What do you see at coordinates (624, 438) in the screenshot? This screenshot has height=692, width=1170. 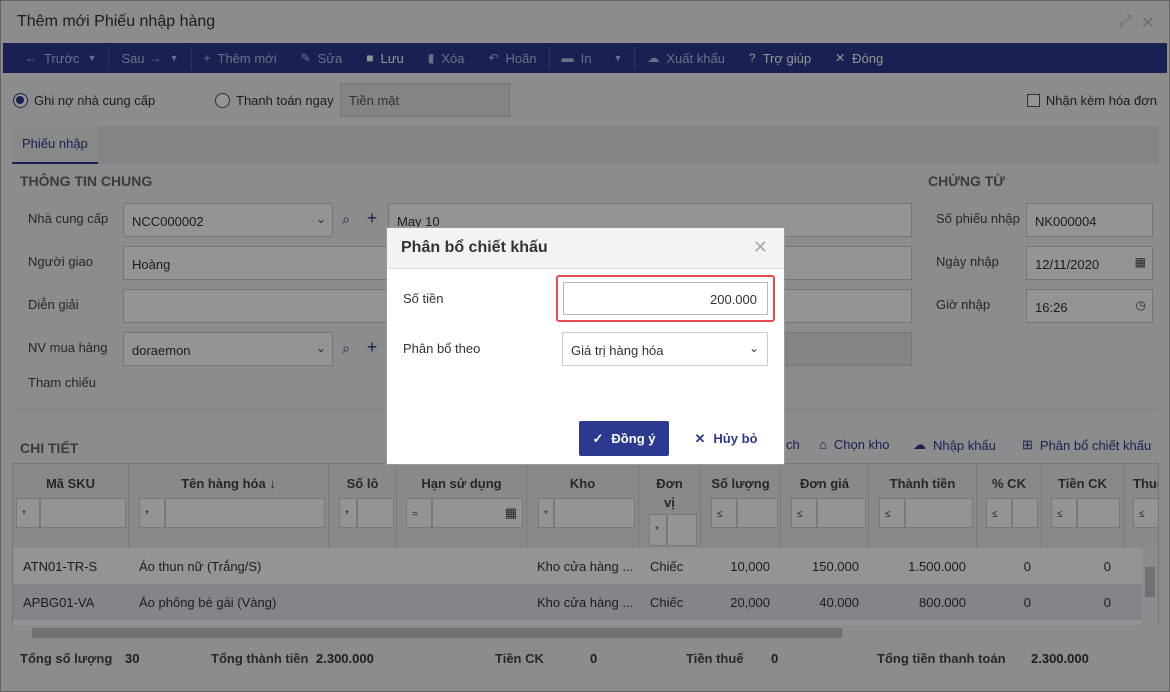 I see `ok-button: ✓ Đồng ý` at bounding box center [624, 438].